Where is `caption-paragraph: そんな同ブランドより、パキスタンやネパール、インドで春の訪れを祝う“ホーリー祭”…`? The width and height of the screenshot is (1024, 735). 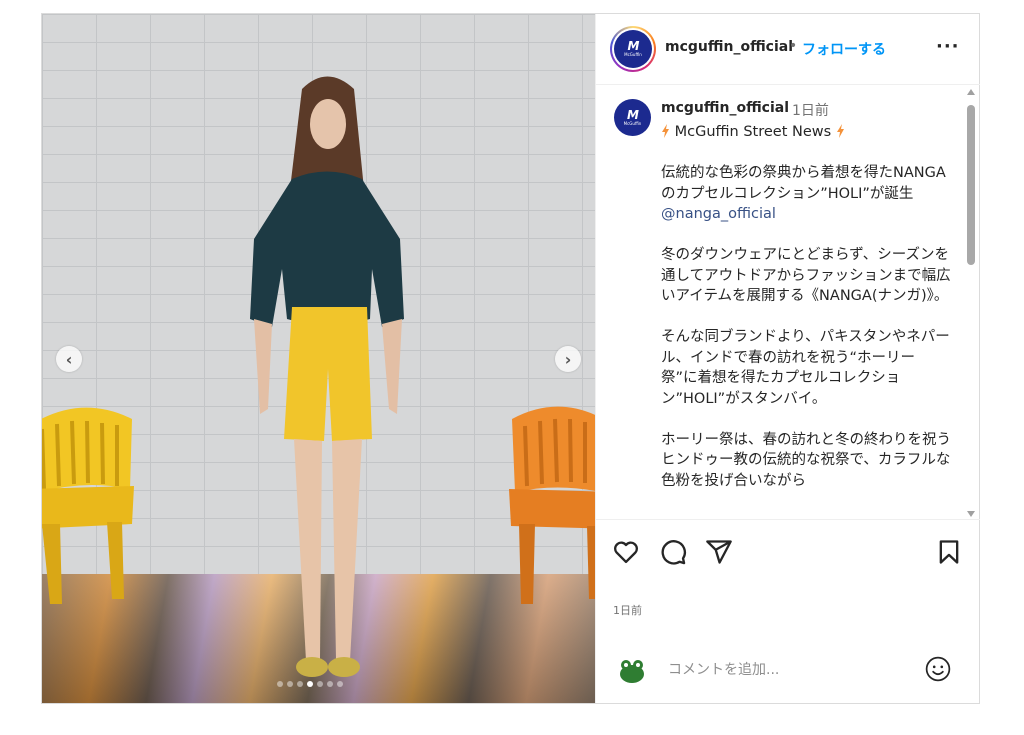 caption-paragraph: そんな同ブランドより、パキスタンやネパール、インドで春の訪れを祝う“ホーリー祭”… is located at coordinates (805, 368).